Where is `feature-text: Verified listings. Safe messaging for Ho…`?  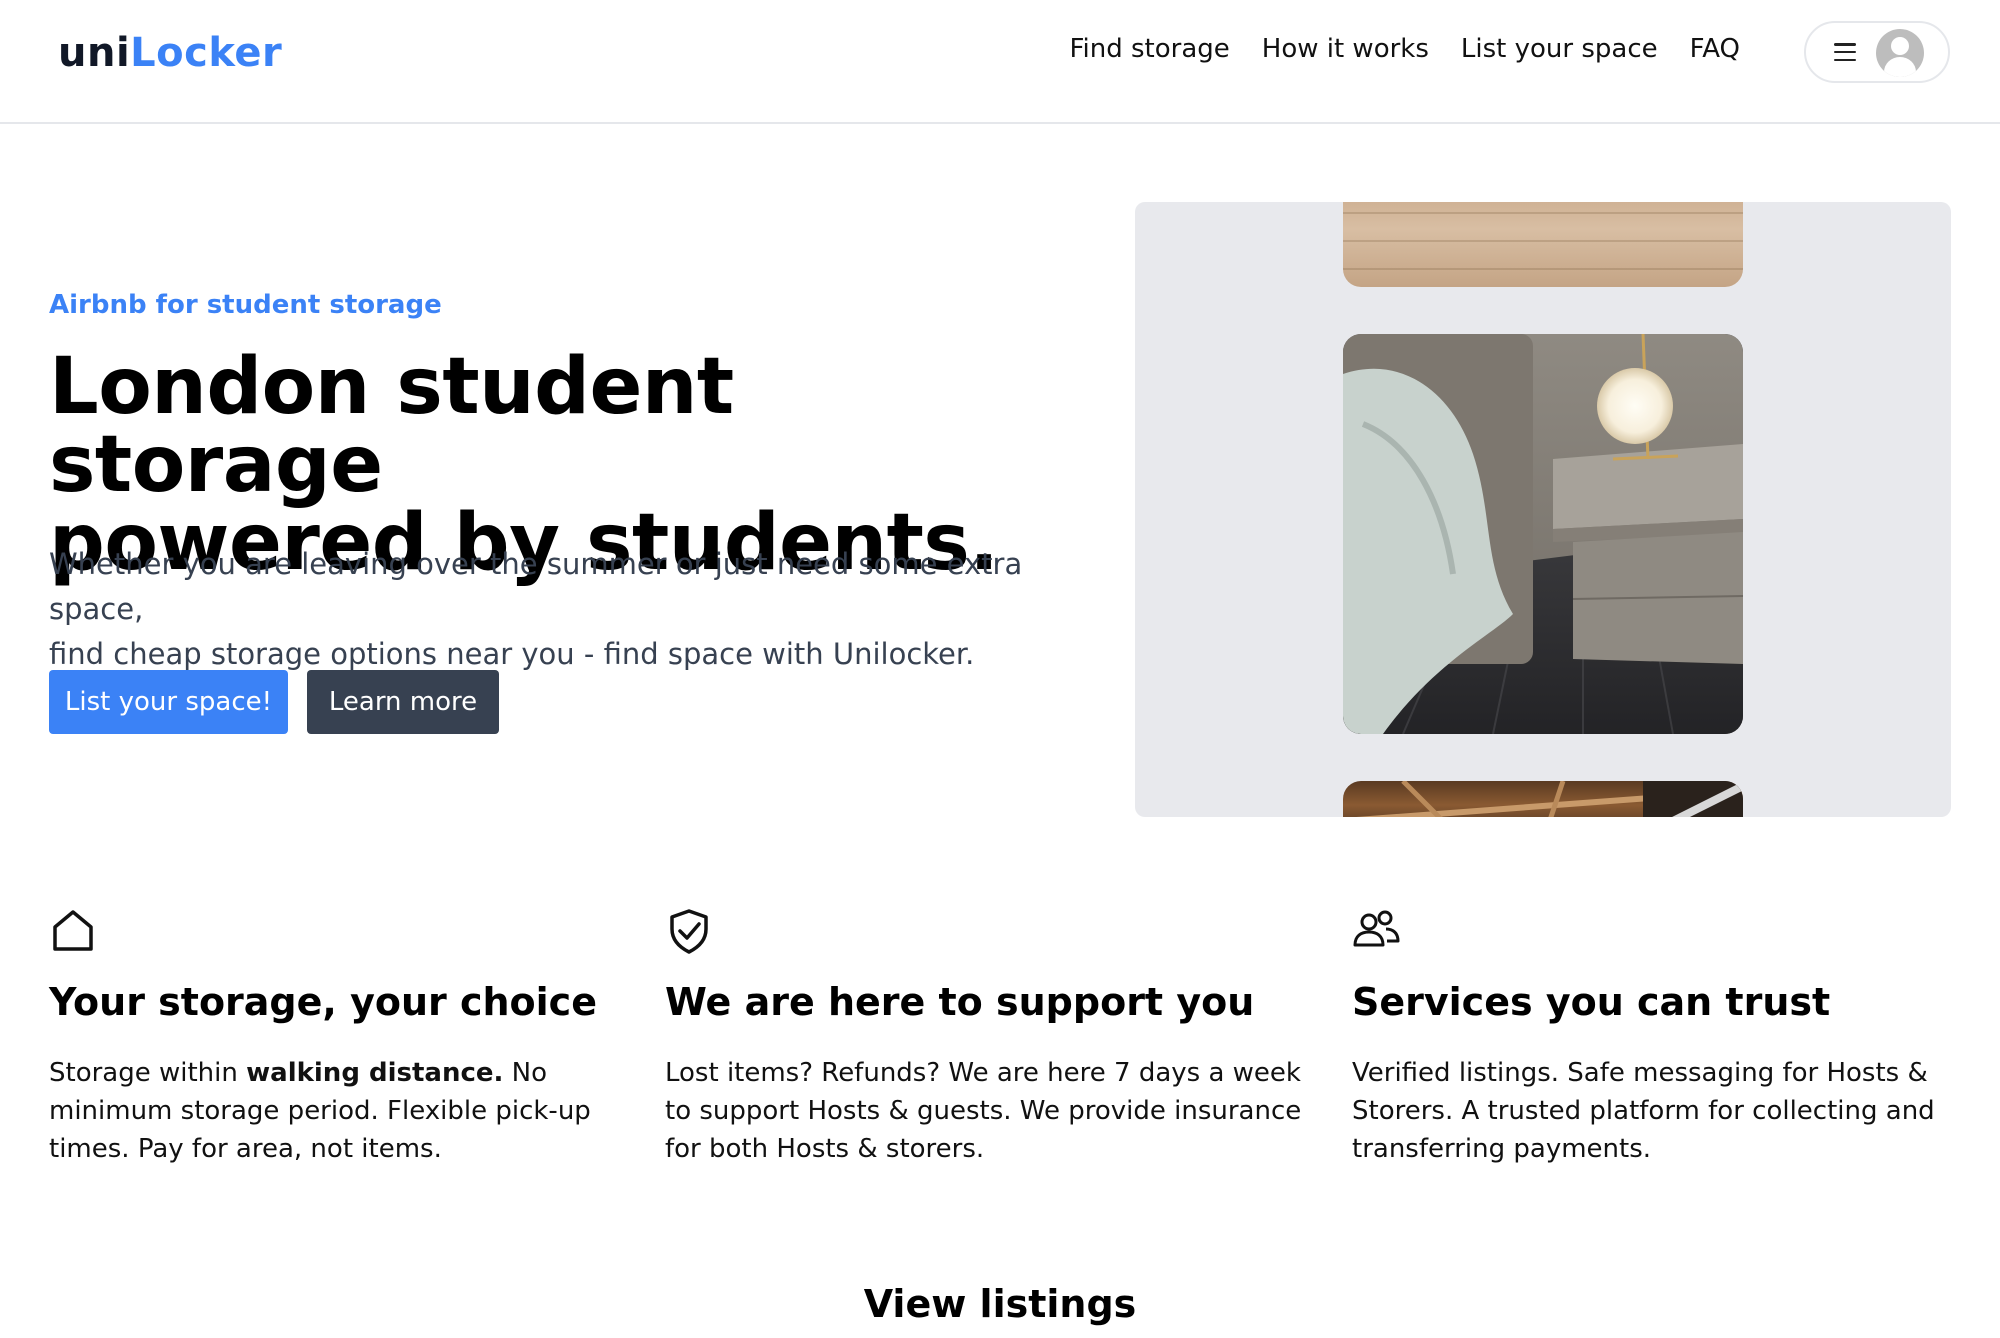 feature-text: Verified listings. Safe messaging for Ho… is located at coordinates (1643, 1111).